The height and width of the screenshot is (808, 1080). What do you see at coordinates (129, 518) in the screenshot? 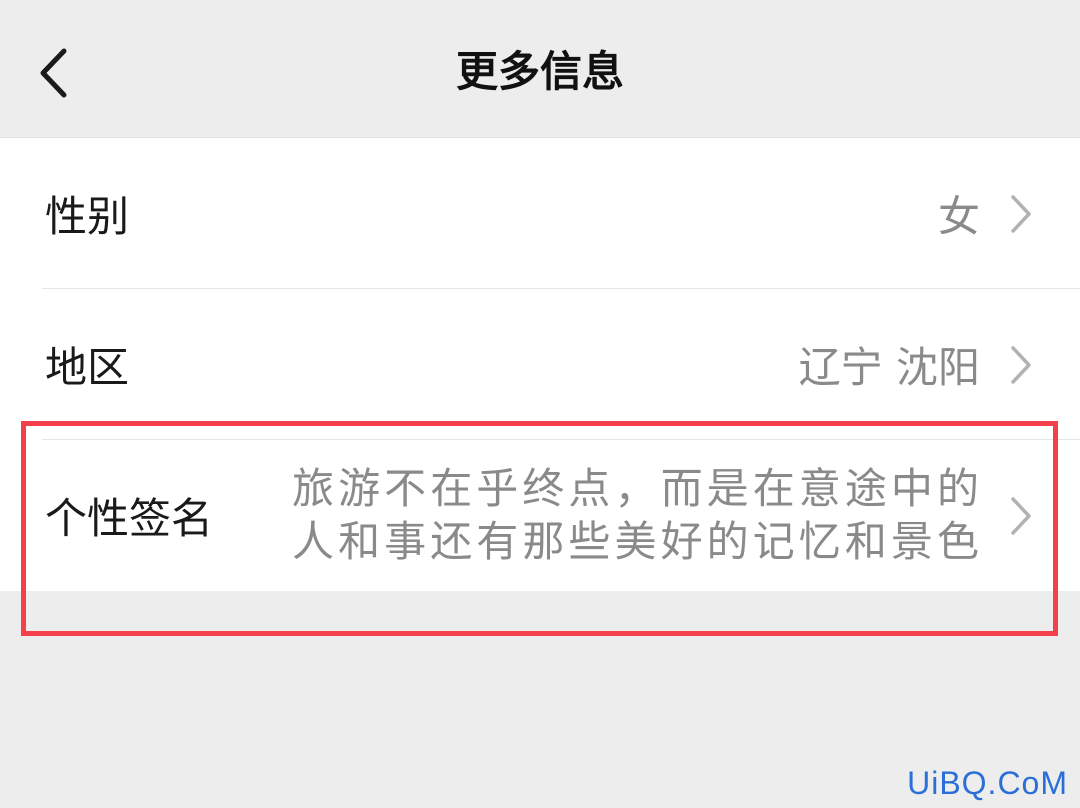
I see `signature-label: 个性签名` at bounding box center [129, 518].